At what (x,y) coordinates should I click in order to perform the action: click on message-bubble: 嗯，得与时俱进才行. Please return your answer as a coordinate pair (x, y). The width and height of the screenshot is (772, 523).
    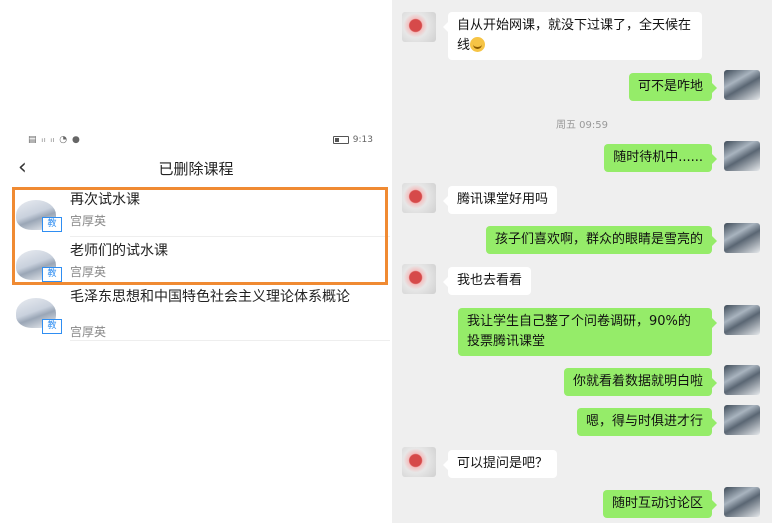
    Looking at the image, I should click on (647, 422).